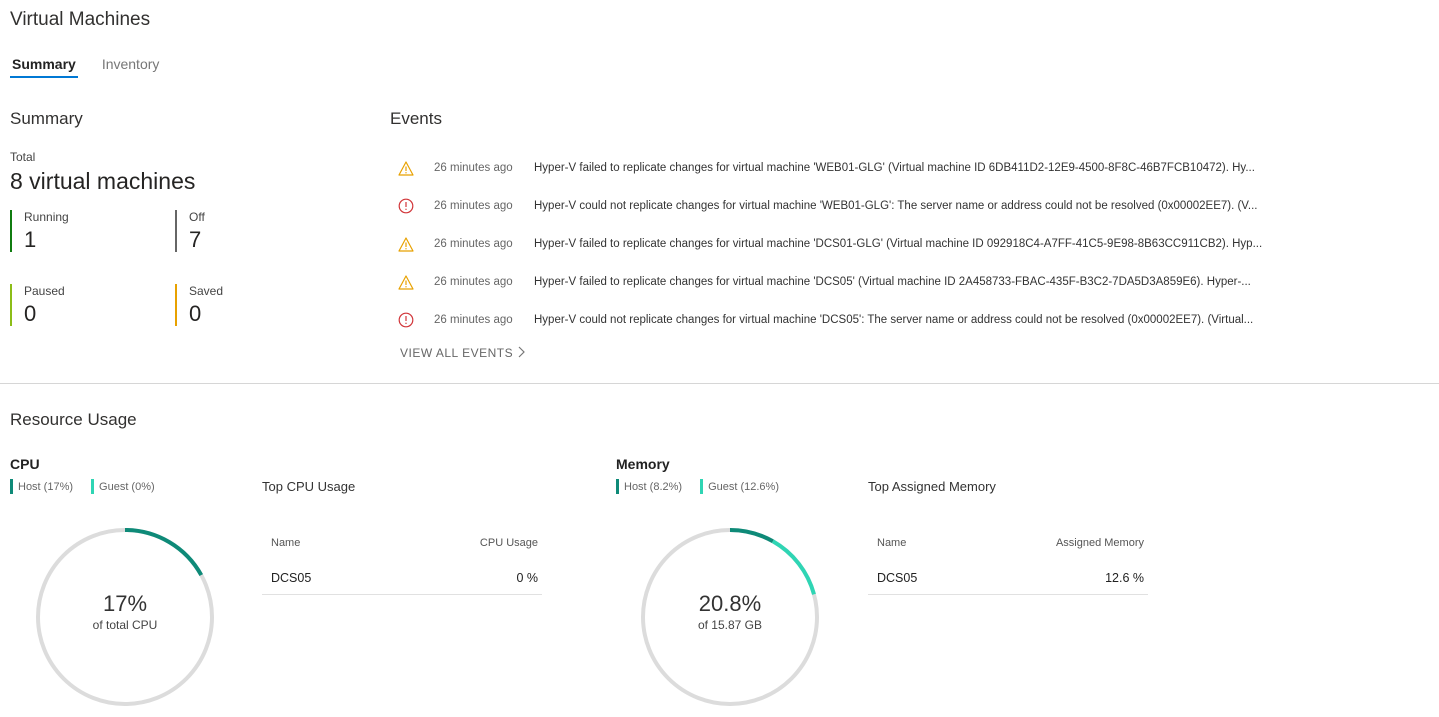 The width and height of the screenshot is (1439, 717). What do you see at coordinates (730, 603) in the screenshot?
I see `memory-donut-value: 20.8%` at bounding box center [730, 603].